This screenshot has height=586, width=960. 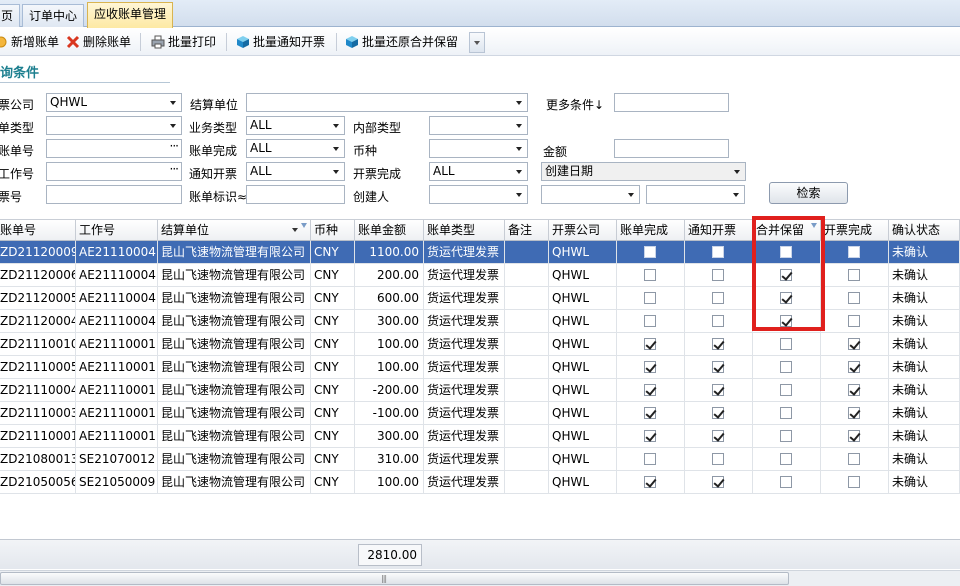 What do you see at coordinates (394, 578) in the screenshot?
I see `scrollbar-thumb` at bounding box center [394, 578].